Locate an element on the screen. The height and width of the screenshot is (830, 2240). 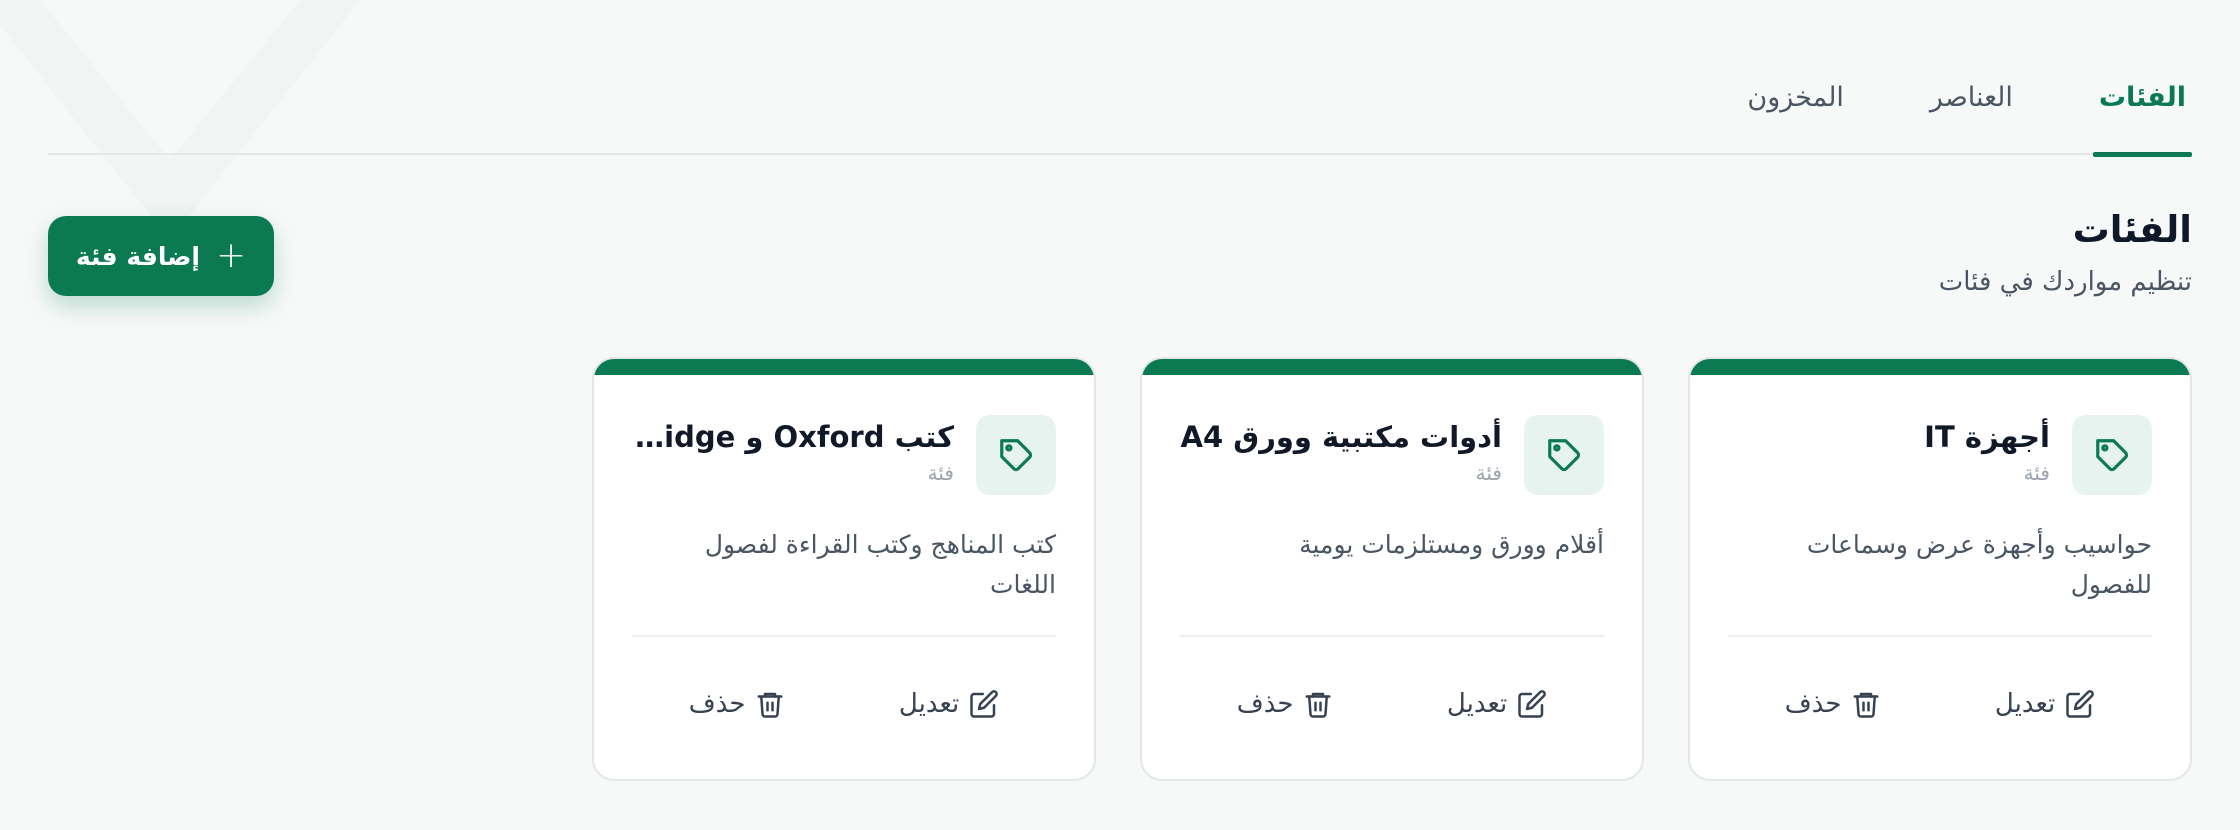
add-category-button: + إضافة فئة is located at coordinates (161, 256).